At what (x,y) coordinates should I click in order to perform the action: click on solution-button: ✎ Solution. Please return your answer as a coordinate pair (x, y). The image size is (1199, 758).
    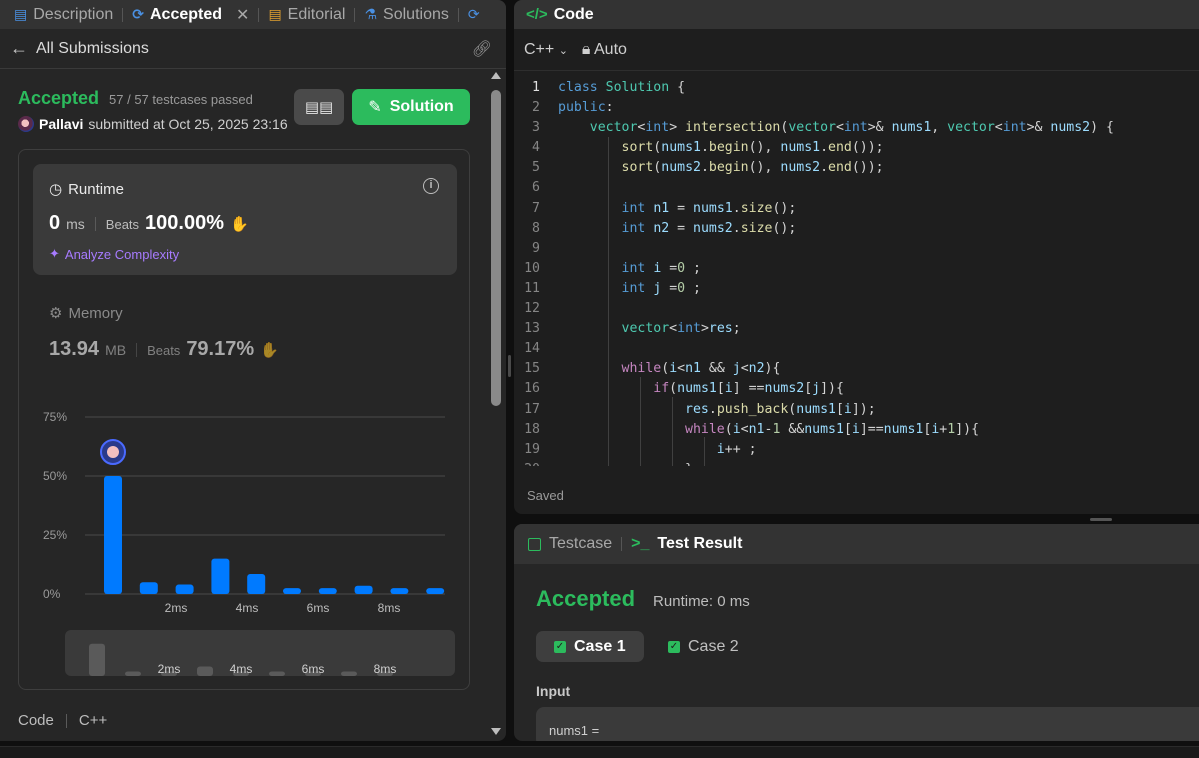
    Looking at the image, I should click on (411, 107).